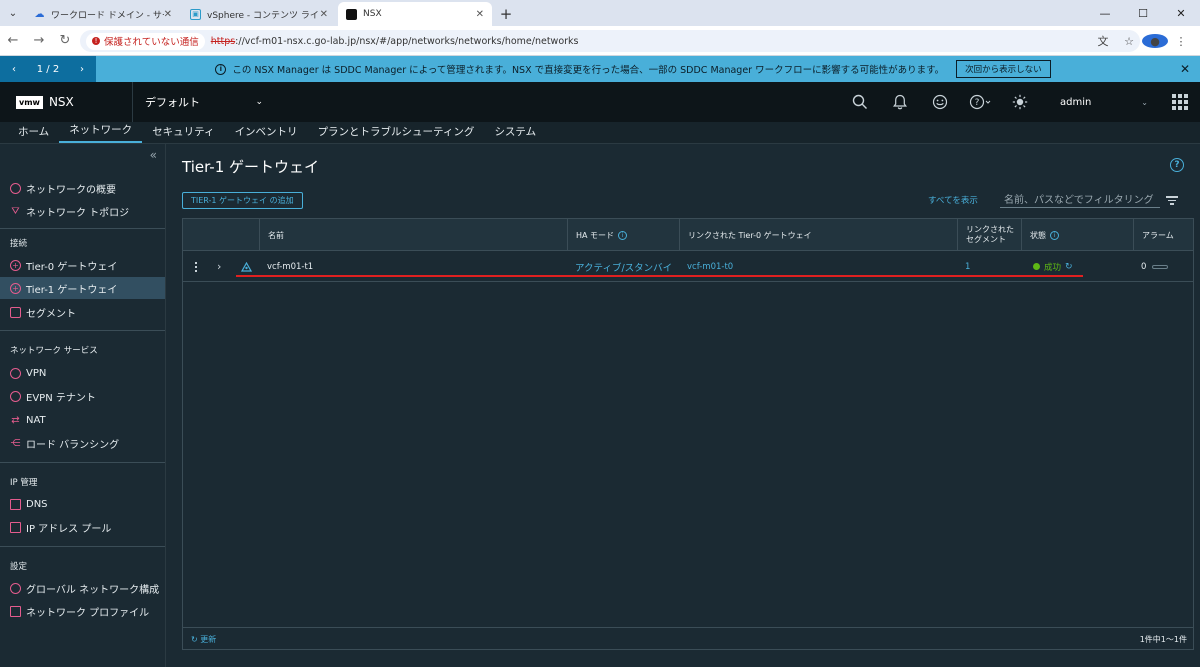  I want to click on expand-row-chevron-icon: ›, so click(219, 266).